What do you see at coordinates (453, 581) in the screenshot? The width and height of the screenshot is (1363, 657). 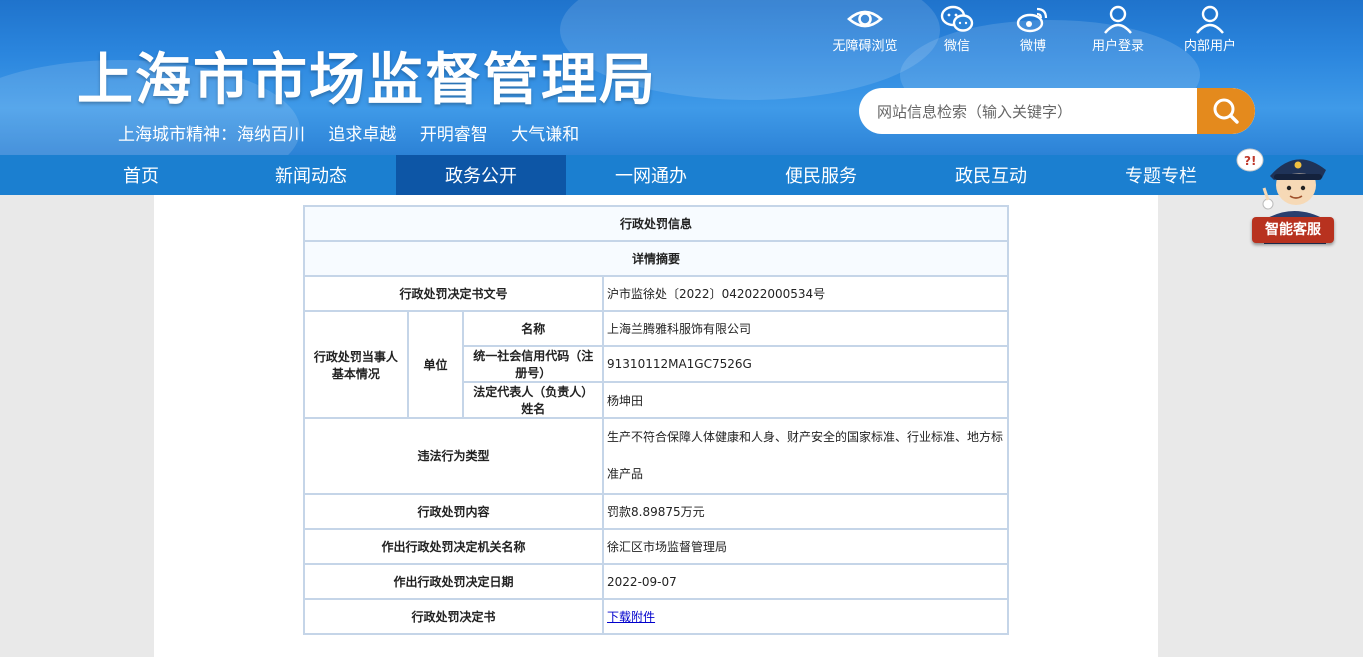 I see `decision-date-label: 作出行政处罚决定日期` at bounding box center [453, 581].